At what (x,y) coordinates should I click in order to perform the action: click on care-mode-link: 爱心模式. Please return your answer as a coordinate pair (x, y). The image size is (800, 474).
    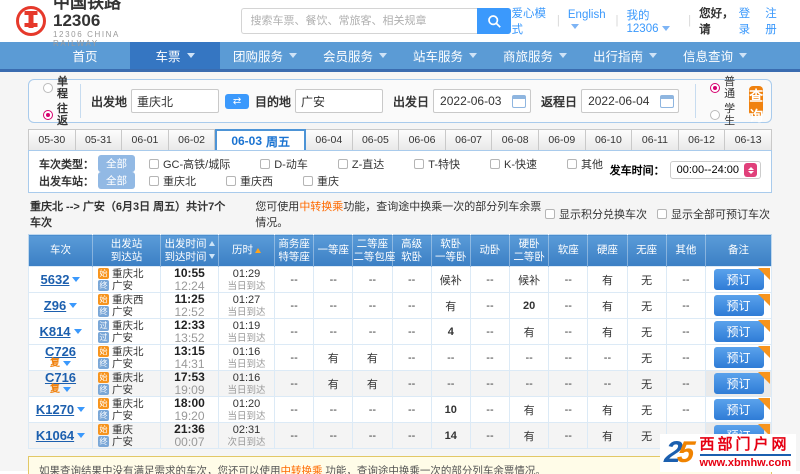
    Looking at the image, I should click on (529, 21).